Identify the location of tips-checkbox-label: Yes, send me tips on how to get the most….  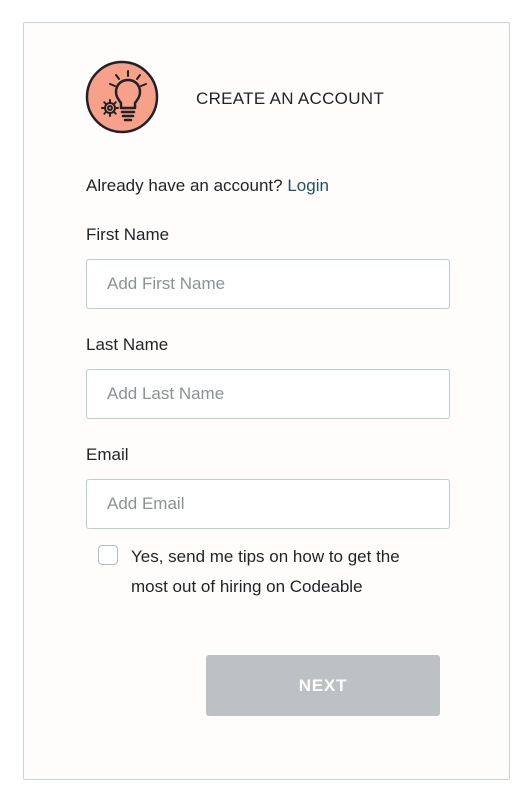
(286, 572).